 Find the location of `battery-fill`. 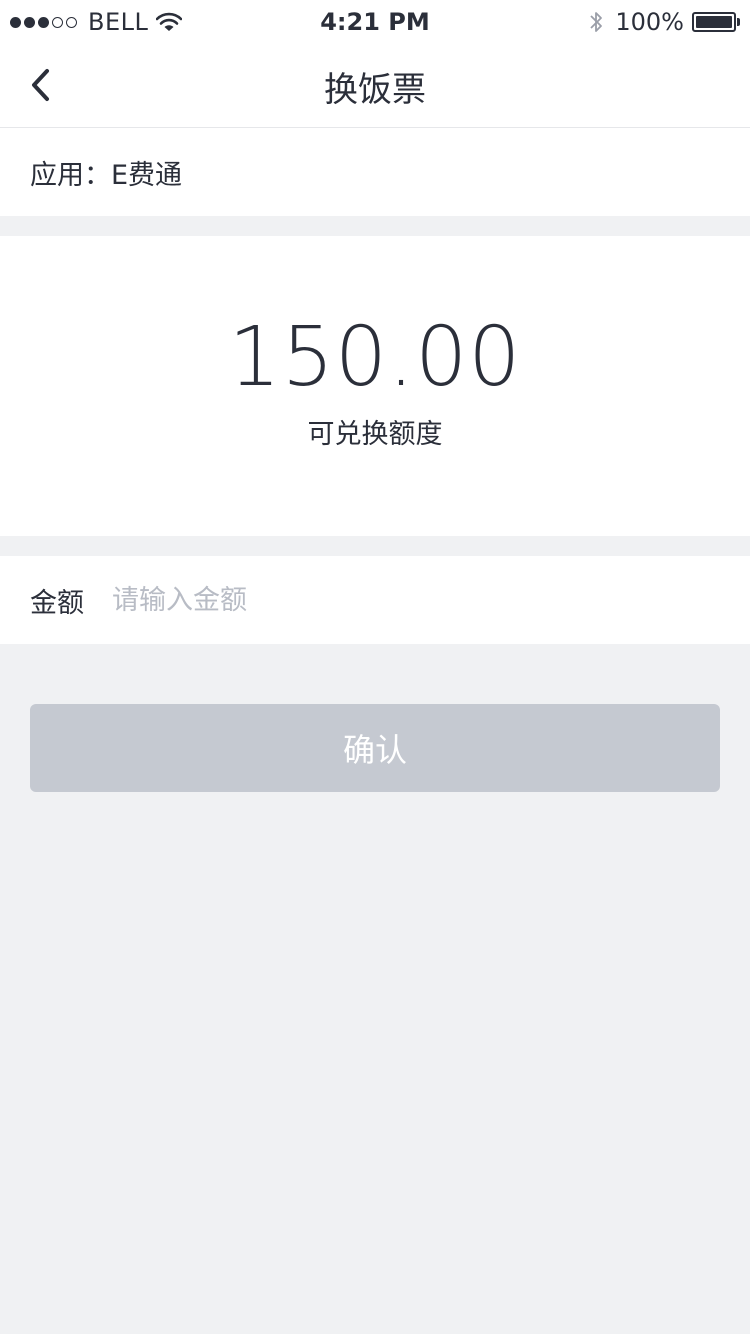

battery-fill is located at coordinates (714, 22).